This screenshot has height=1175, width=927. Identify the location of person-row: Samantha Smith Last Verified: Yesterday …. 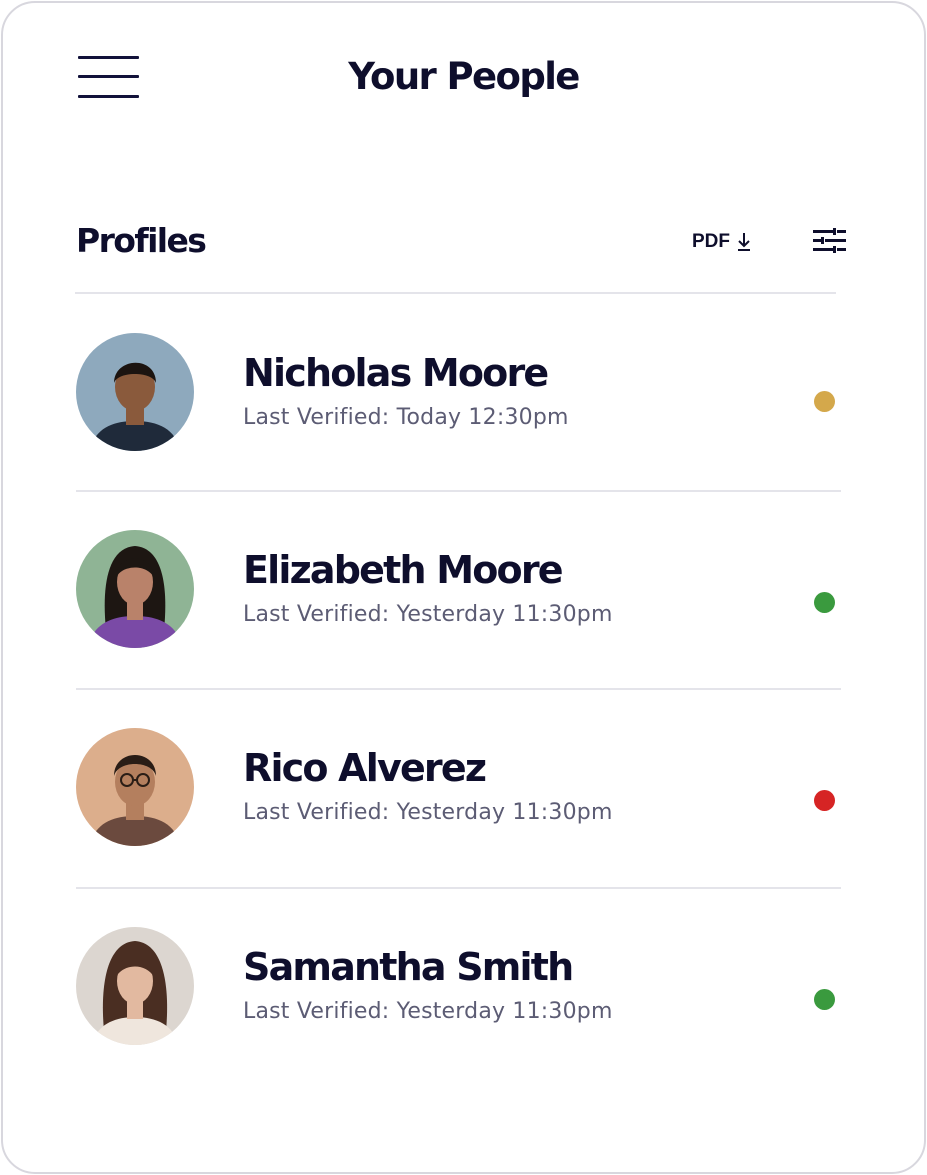
(458, 1022).